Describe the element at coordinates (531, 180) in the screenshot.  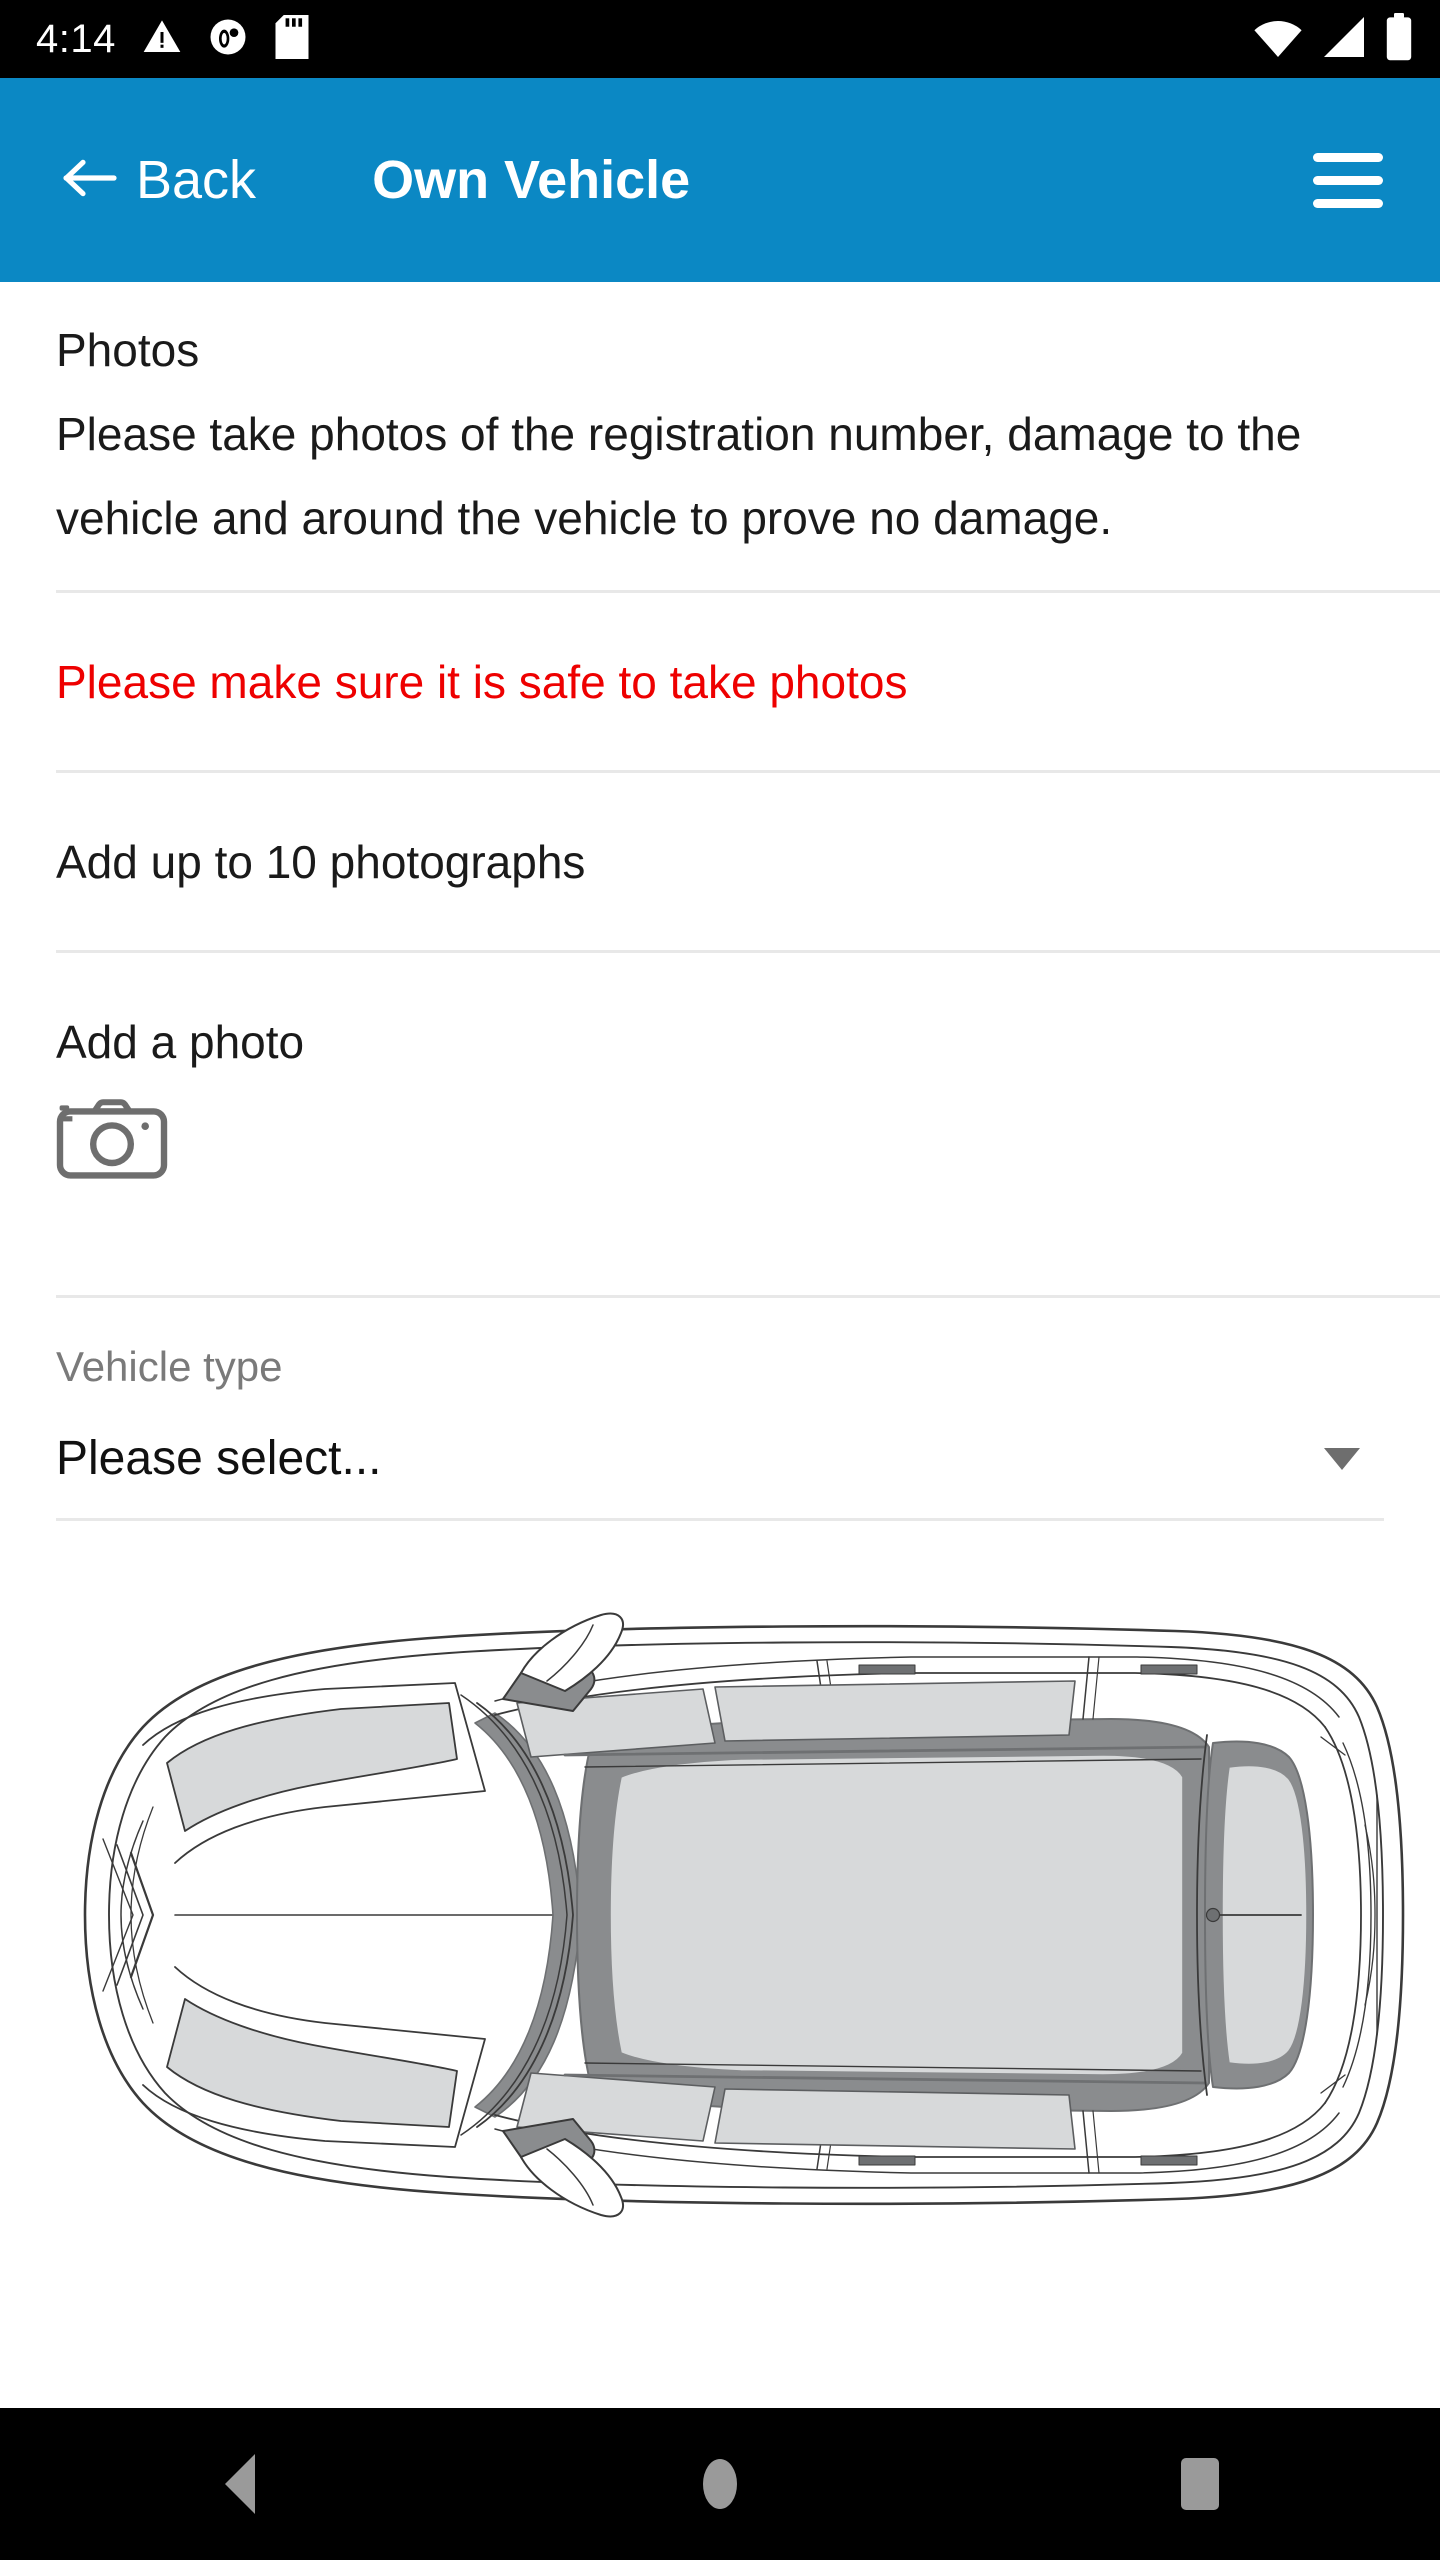
I see `page-title: Own Vehicle` at that location.